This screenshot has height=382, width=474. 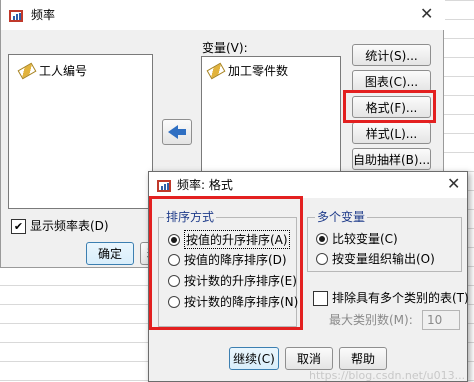 What do you see at coordinates (309, 358) in the screenshot?
I see `cancel-button: 取消` at bounding box center [309, 358].